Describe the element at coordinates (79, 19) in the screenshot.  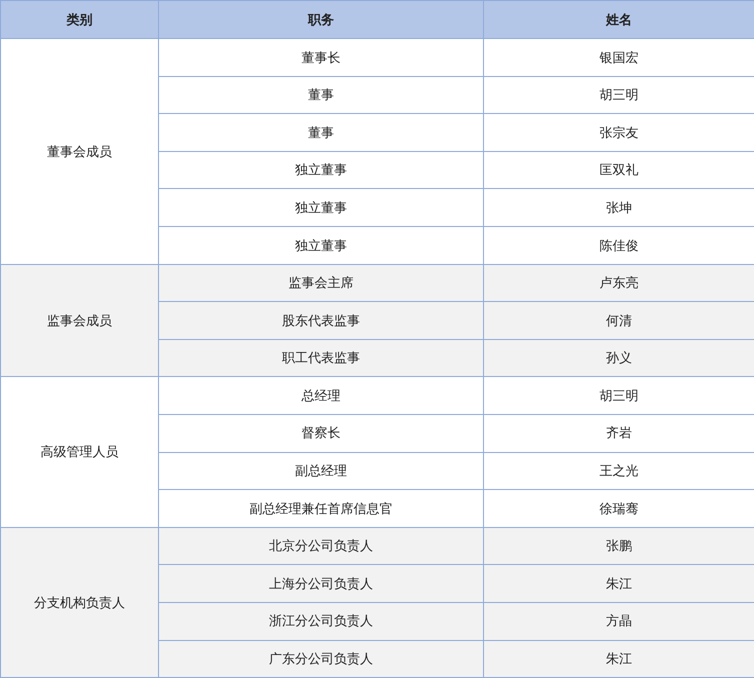
I see `column-header: 类别` at that location.